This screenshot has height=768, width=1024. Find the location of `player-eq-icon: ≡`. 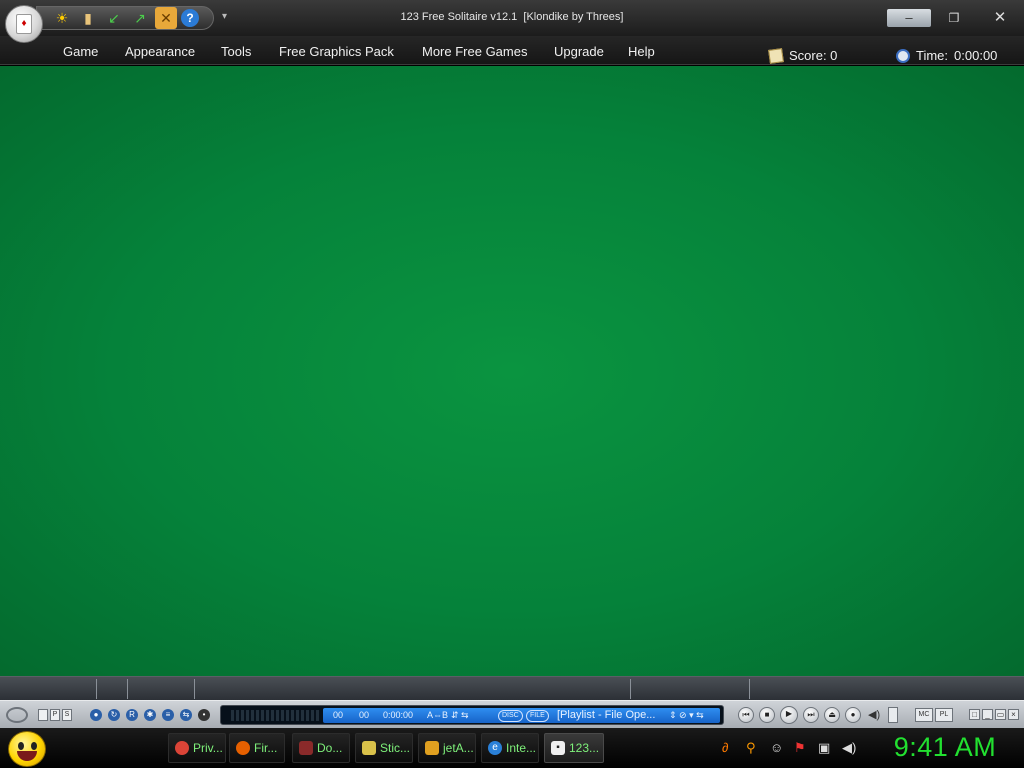

player-eq-icon: ≡ is located at coordinates (168, 715).